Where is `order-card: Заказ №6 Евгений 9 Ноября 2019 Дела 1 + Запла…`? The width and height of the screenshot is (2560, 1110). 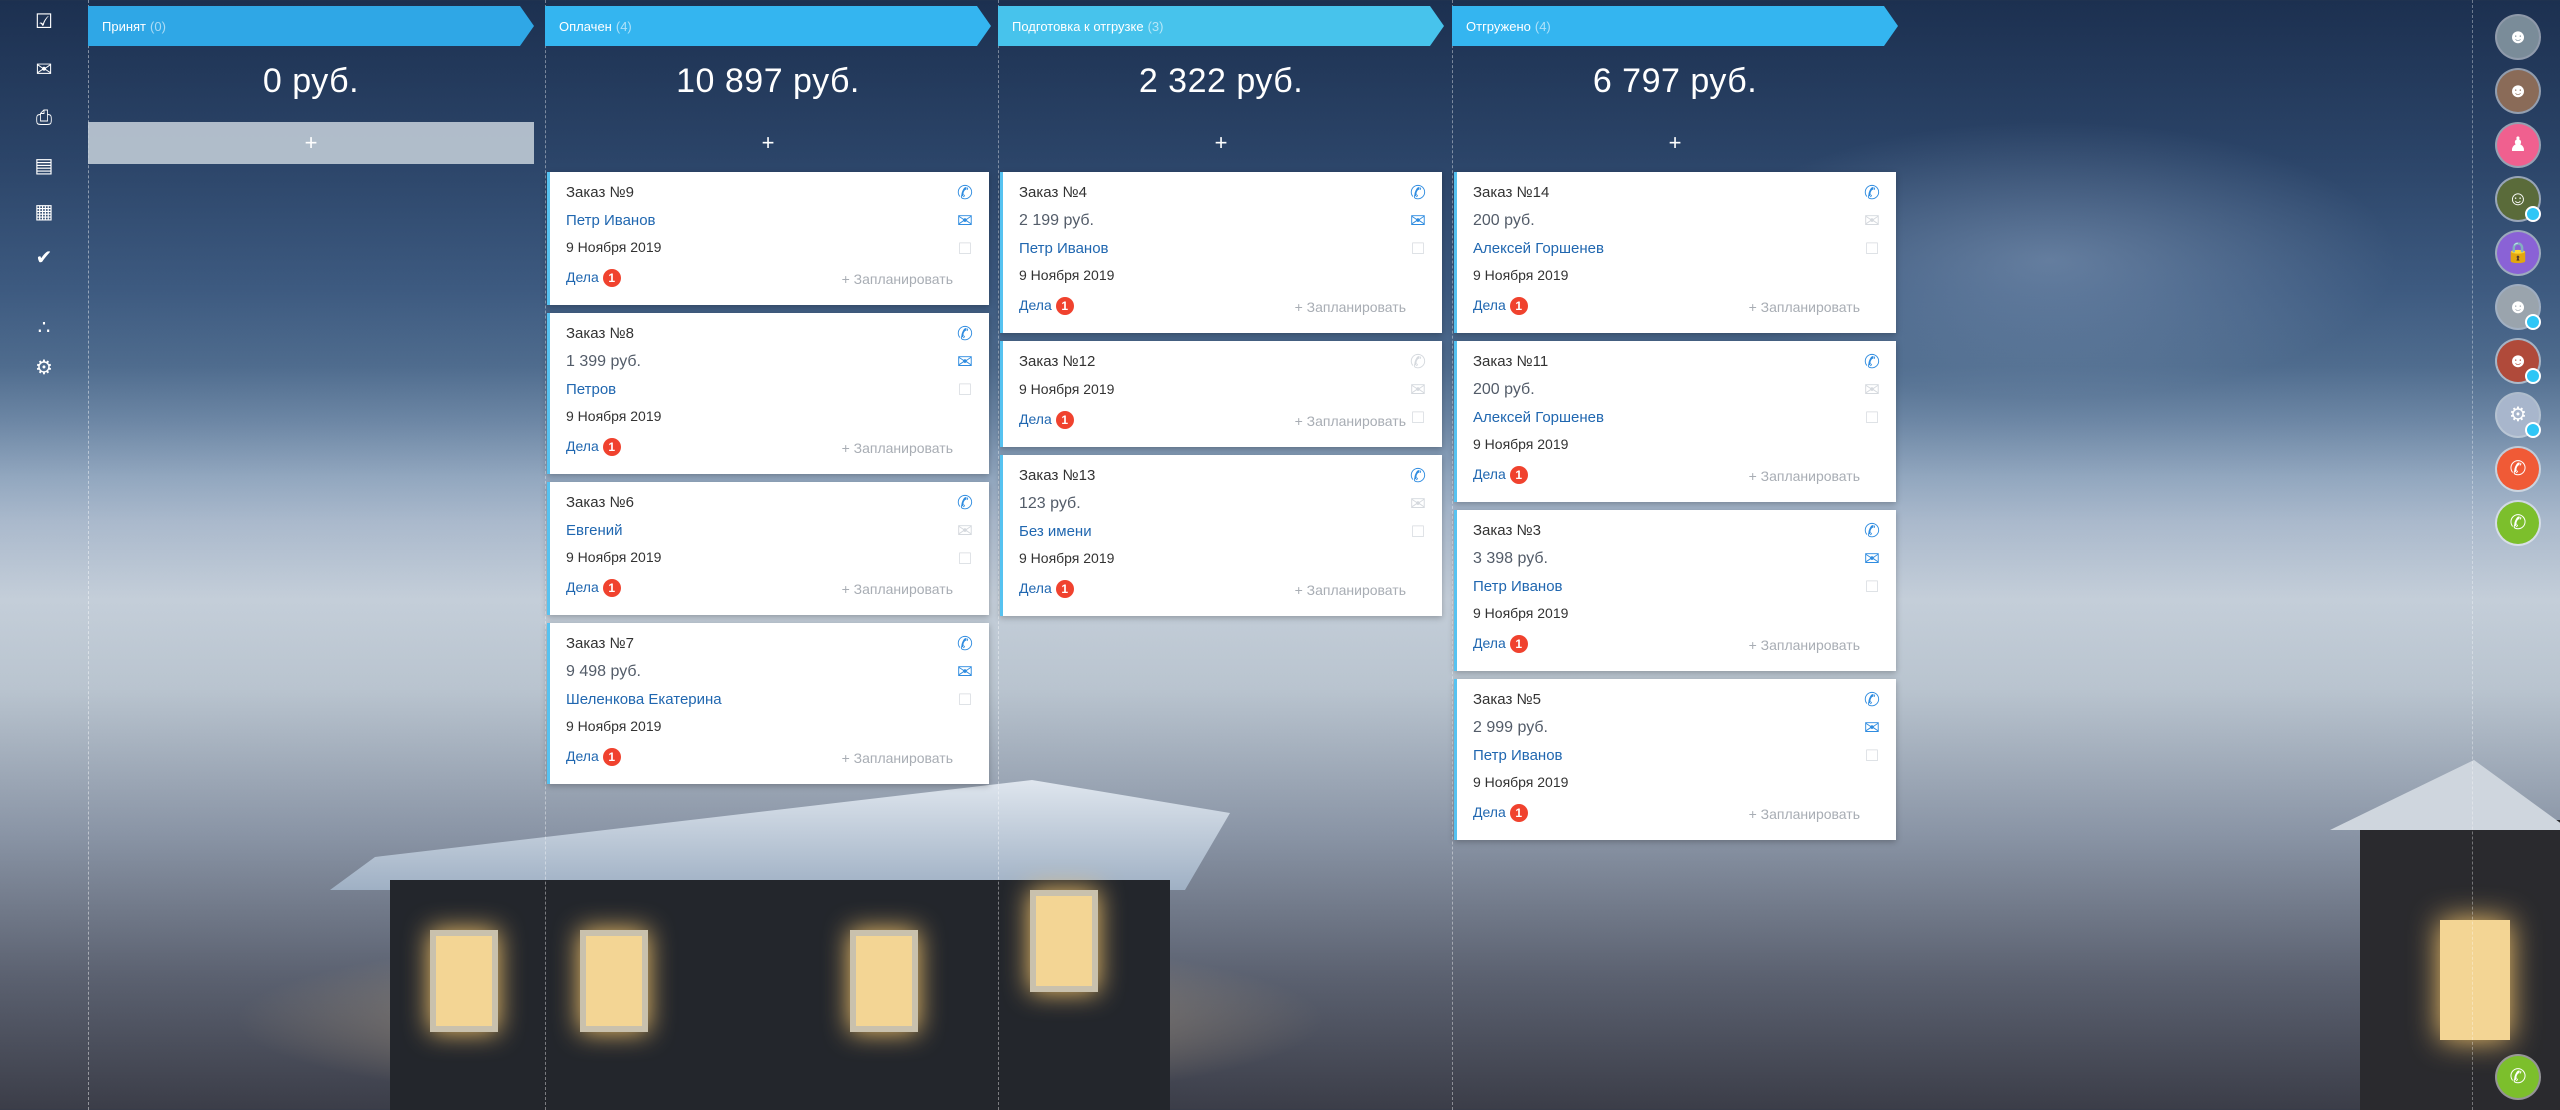 order-card: Заказ №6 Евгений 9 Ноября 2019 Дела 1 + Запла… is located at coordinates (768, 548).